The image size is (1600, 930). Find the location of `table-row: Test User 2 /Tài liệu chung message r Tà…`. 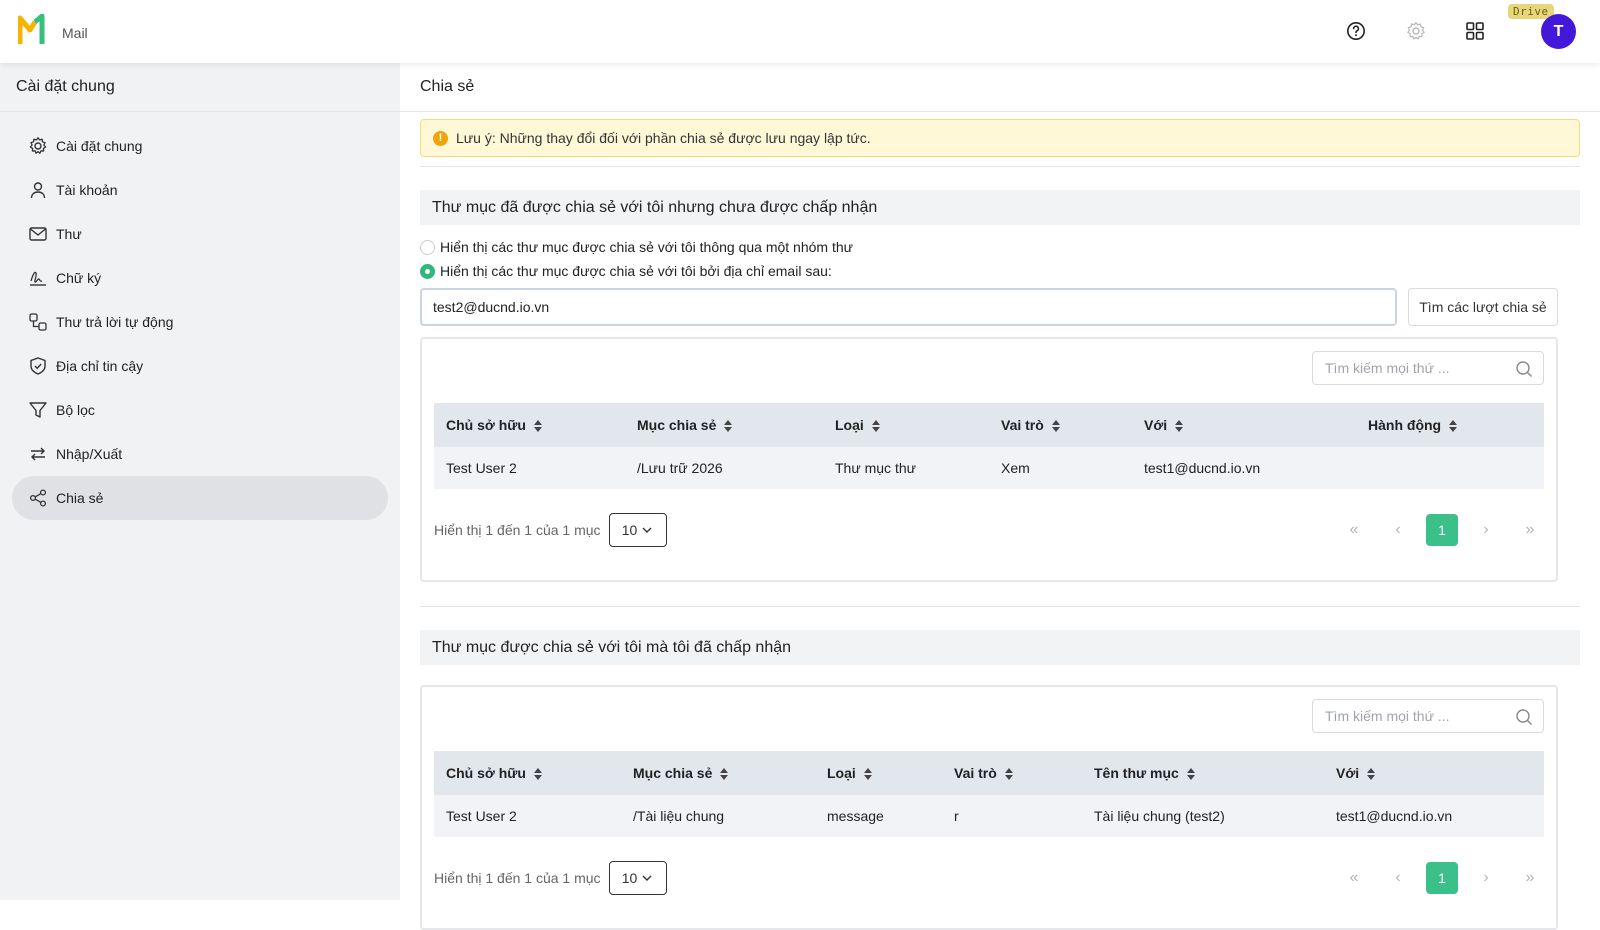

table-row: Test User 2 /Tài liệu chung message r Tà… is located at coordinates (989, 816).